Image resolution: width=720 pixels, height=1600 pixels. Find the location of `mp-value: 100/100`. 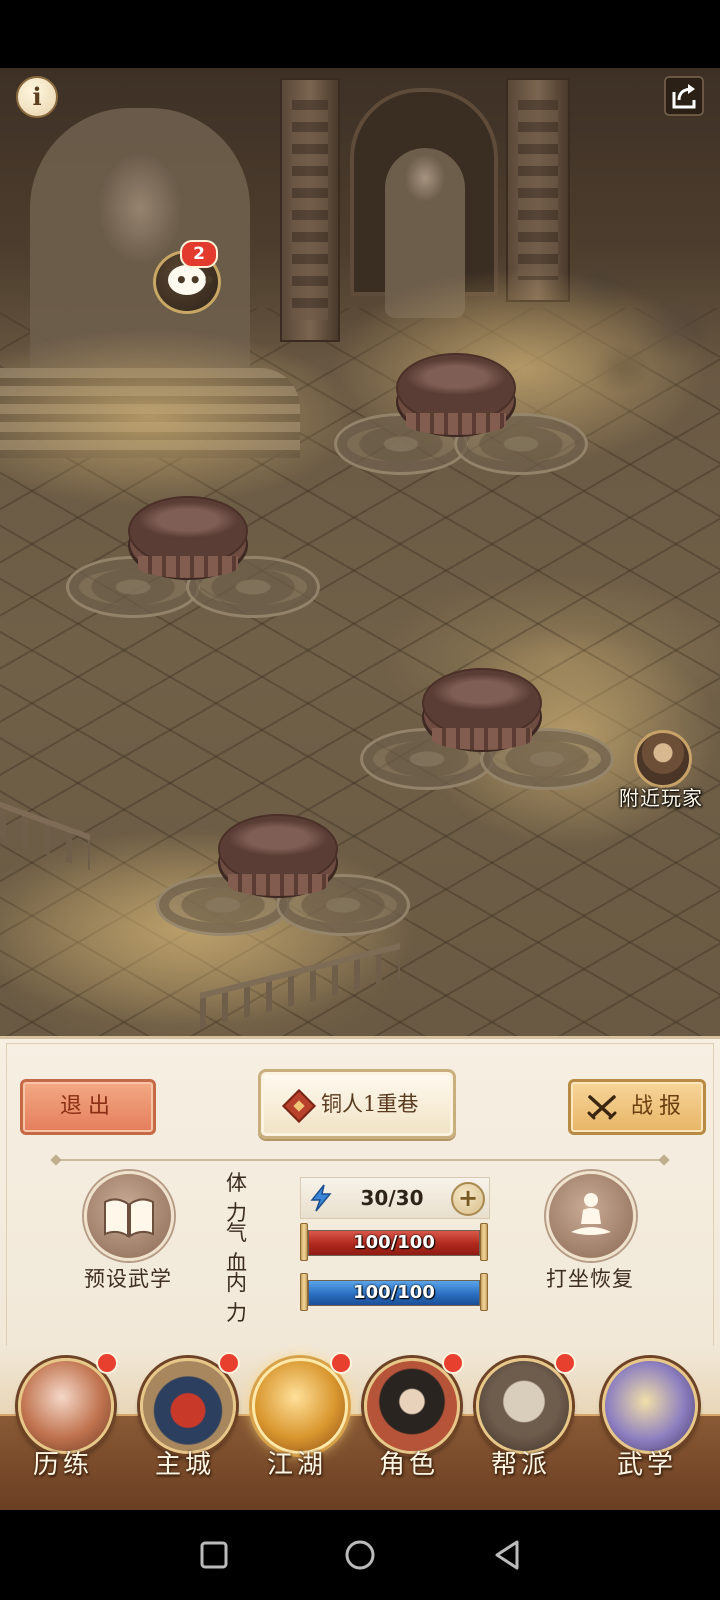

mp-value: 100/100 is located at coordinates (394, 1292).